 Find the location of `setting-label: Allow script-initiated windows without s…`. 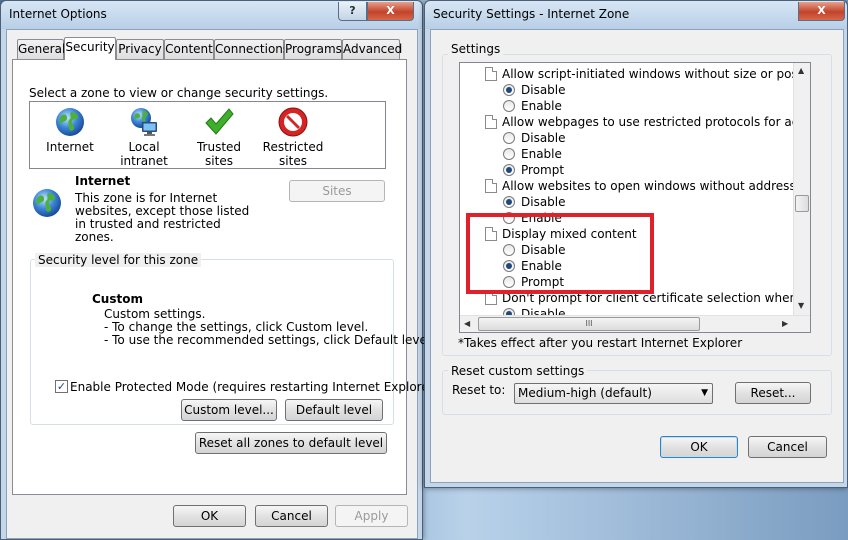

setting-label: Allow script-initiated windows without s… is located at coordinates (656, 74).